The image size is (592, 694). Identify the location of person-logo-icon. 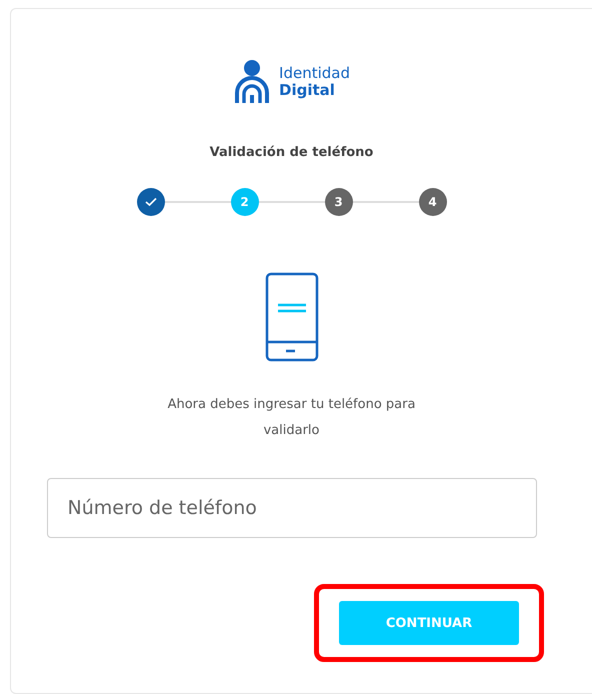
(252, 82).